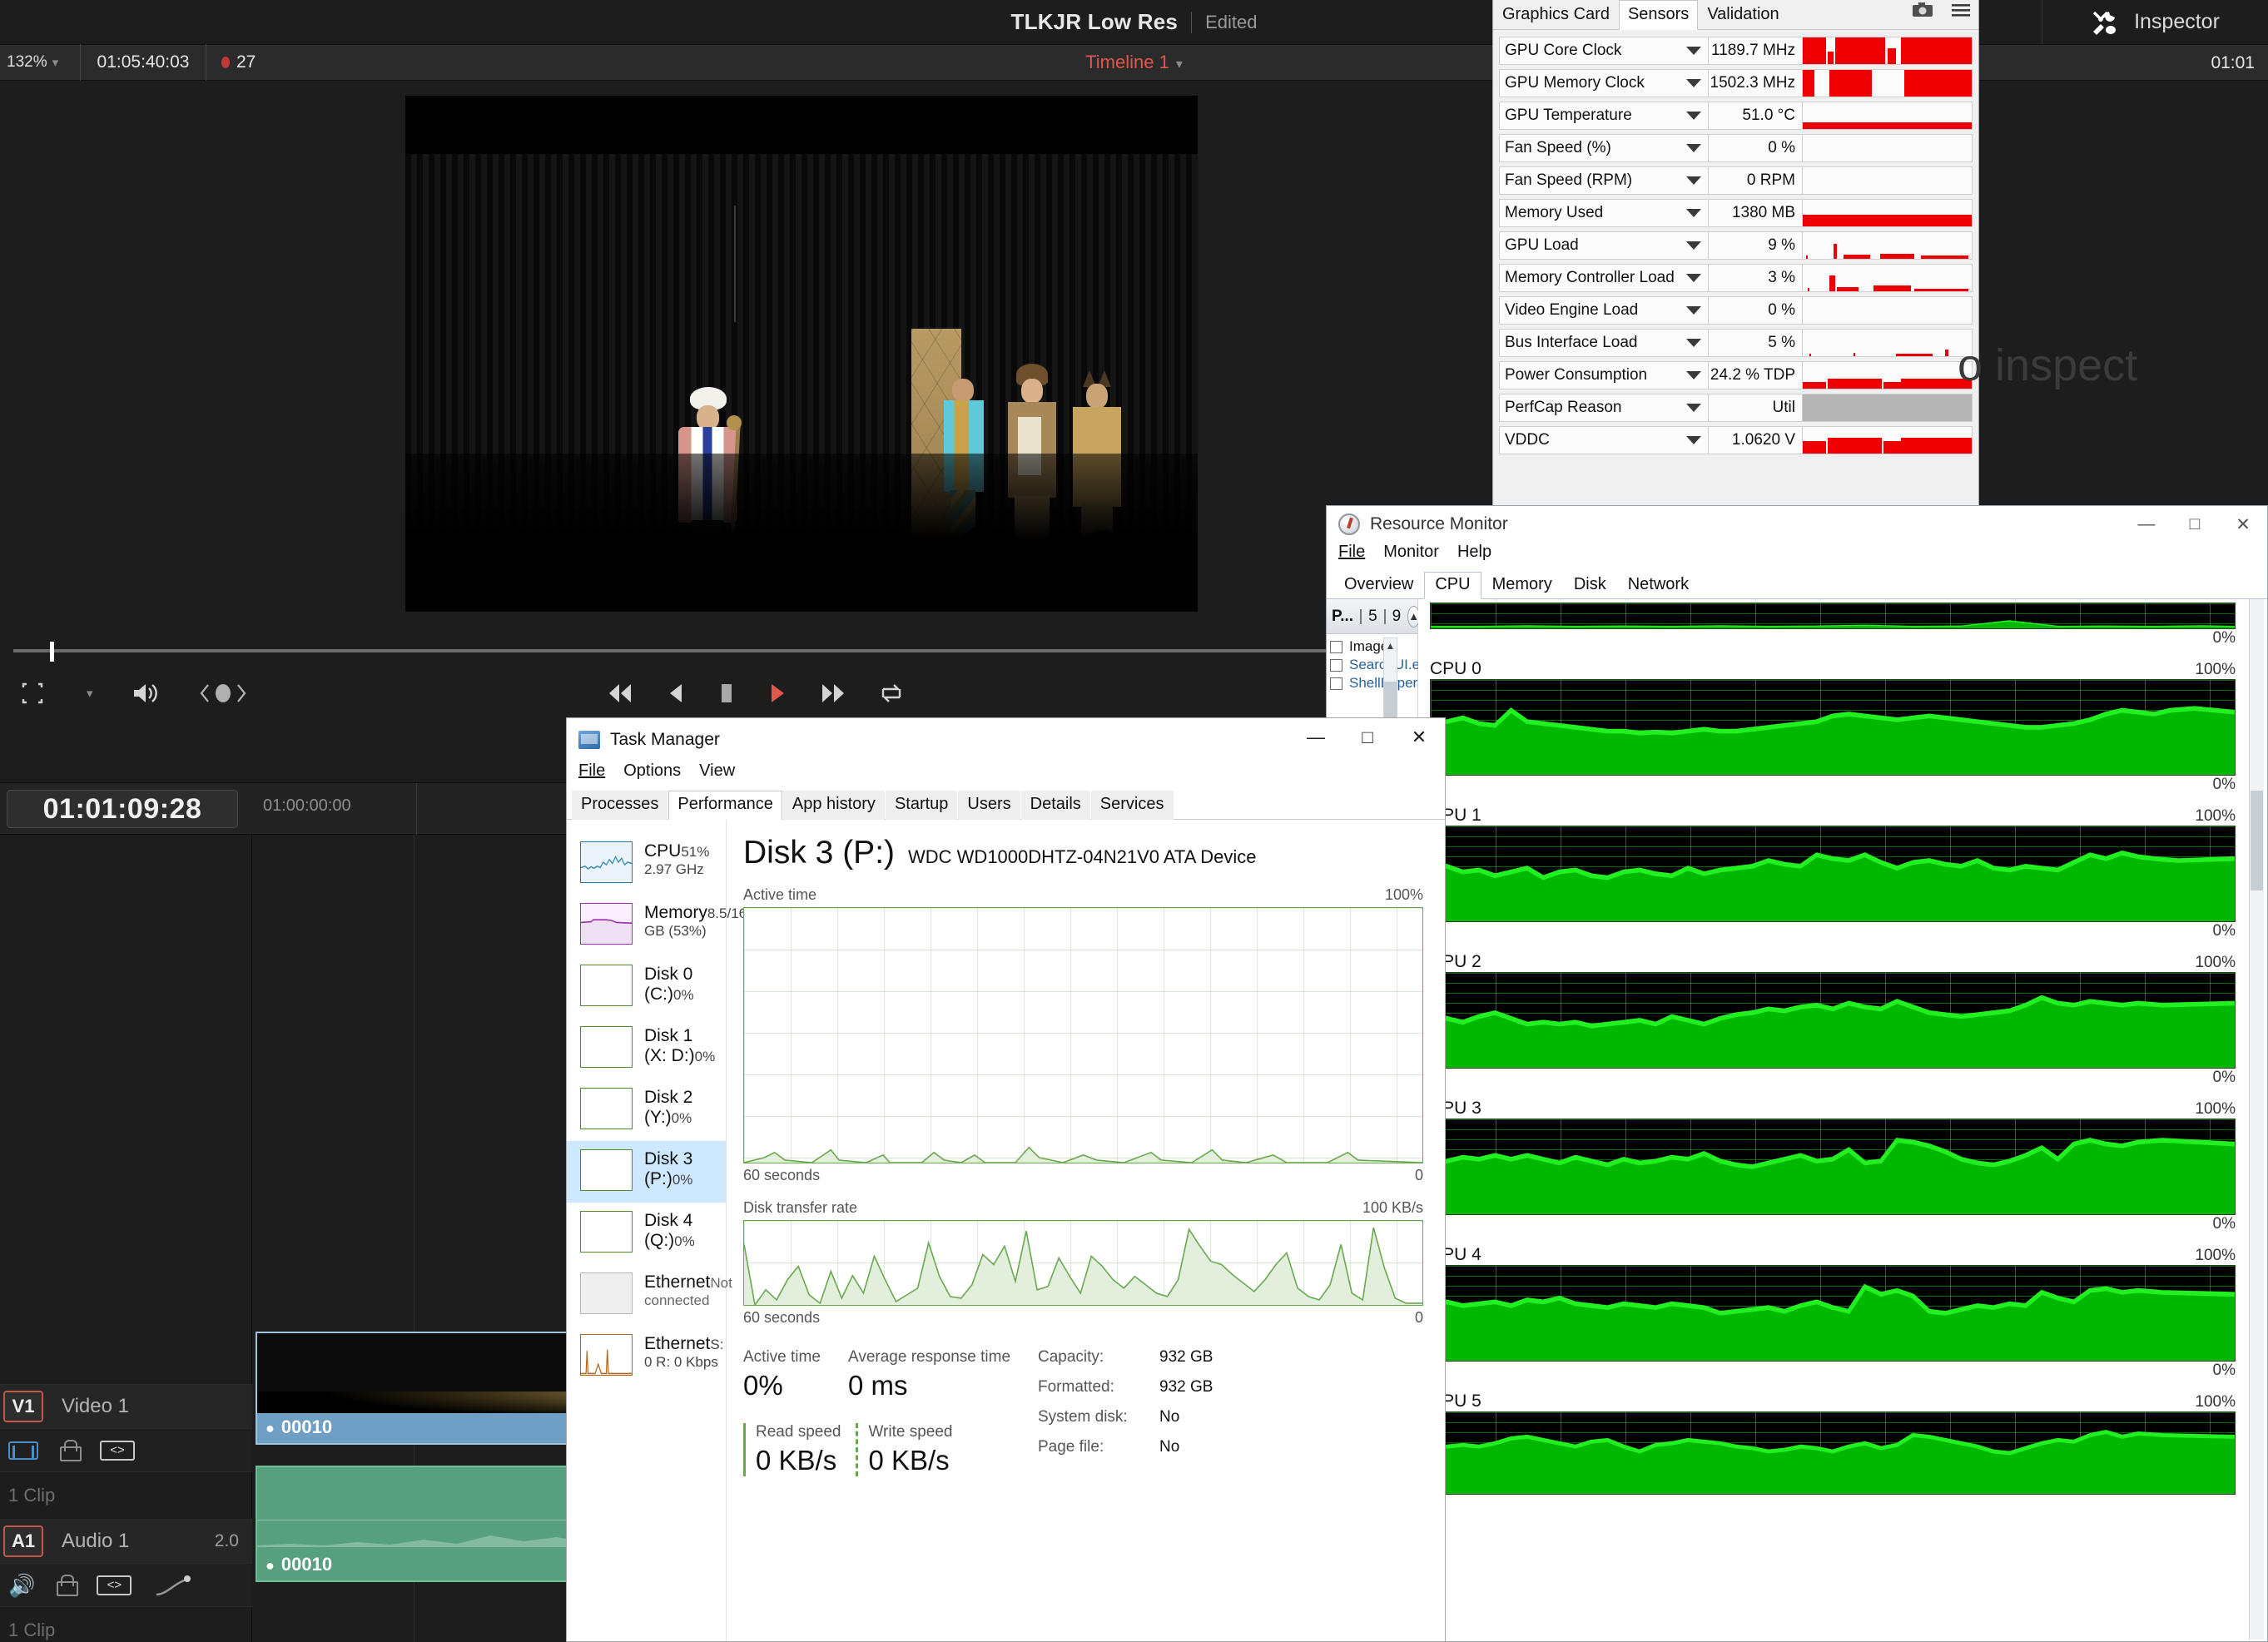  I want to click on video-preview, so click(801, 354).